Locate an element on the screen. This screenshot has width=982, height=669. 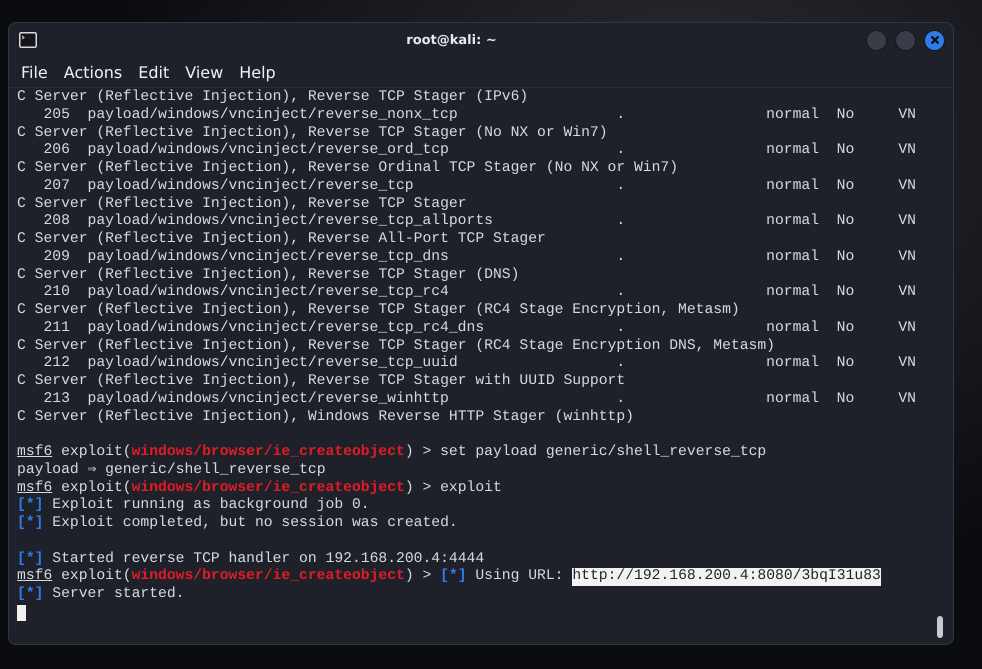
menu-item: View is located at coordinates (204, 72).